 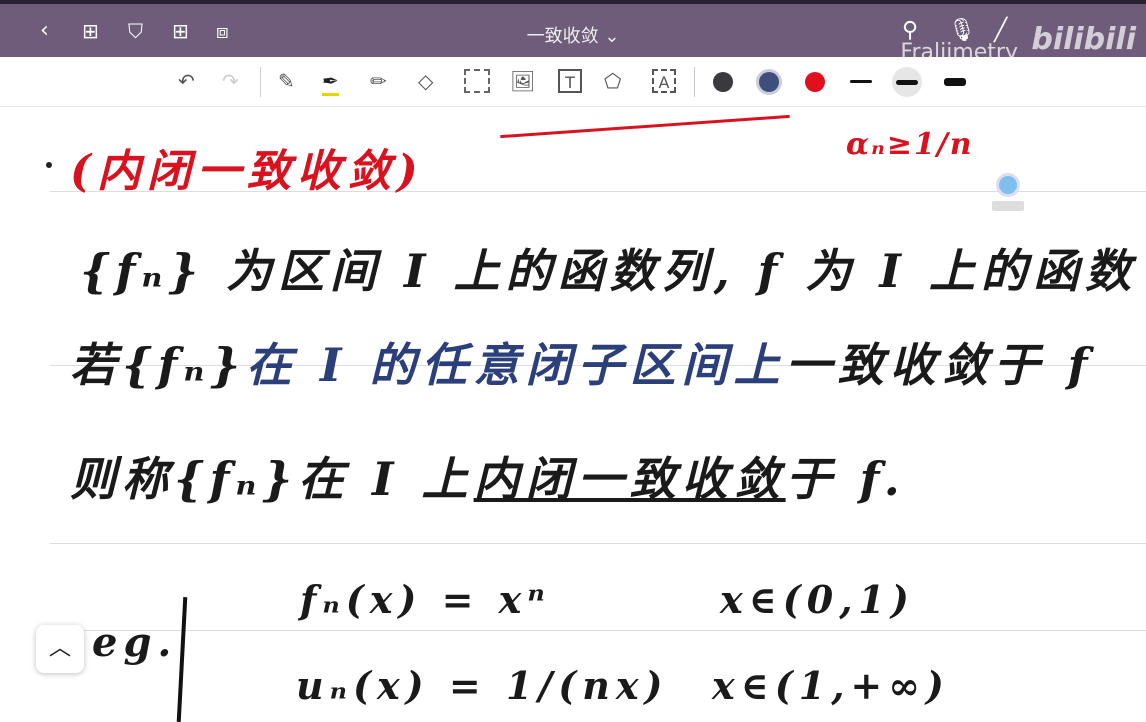 What do you see at coordinates (769, 82) in the screenshot?
I see `color-navy-selected` at bounding box center [769, 82].